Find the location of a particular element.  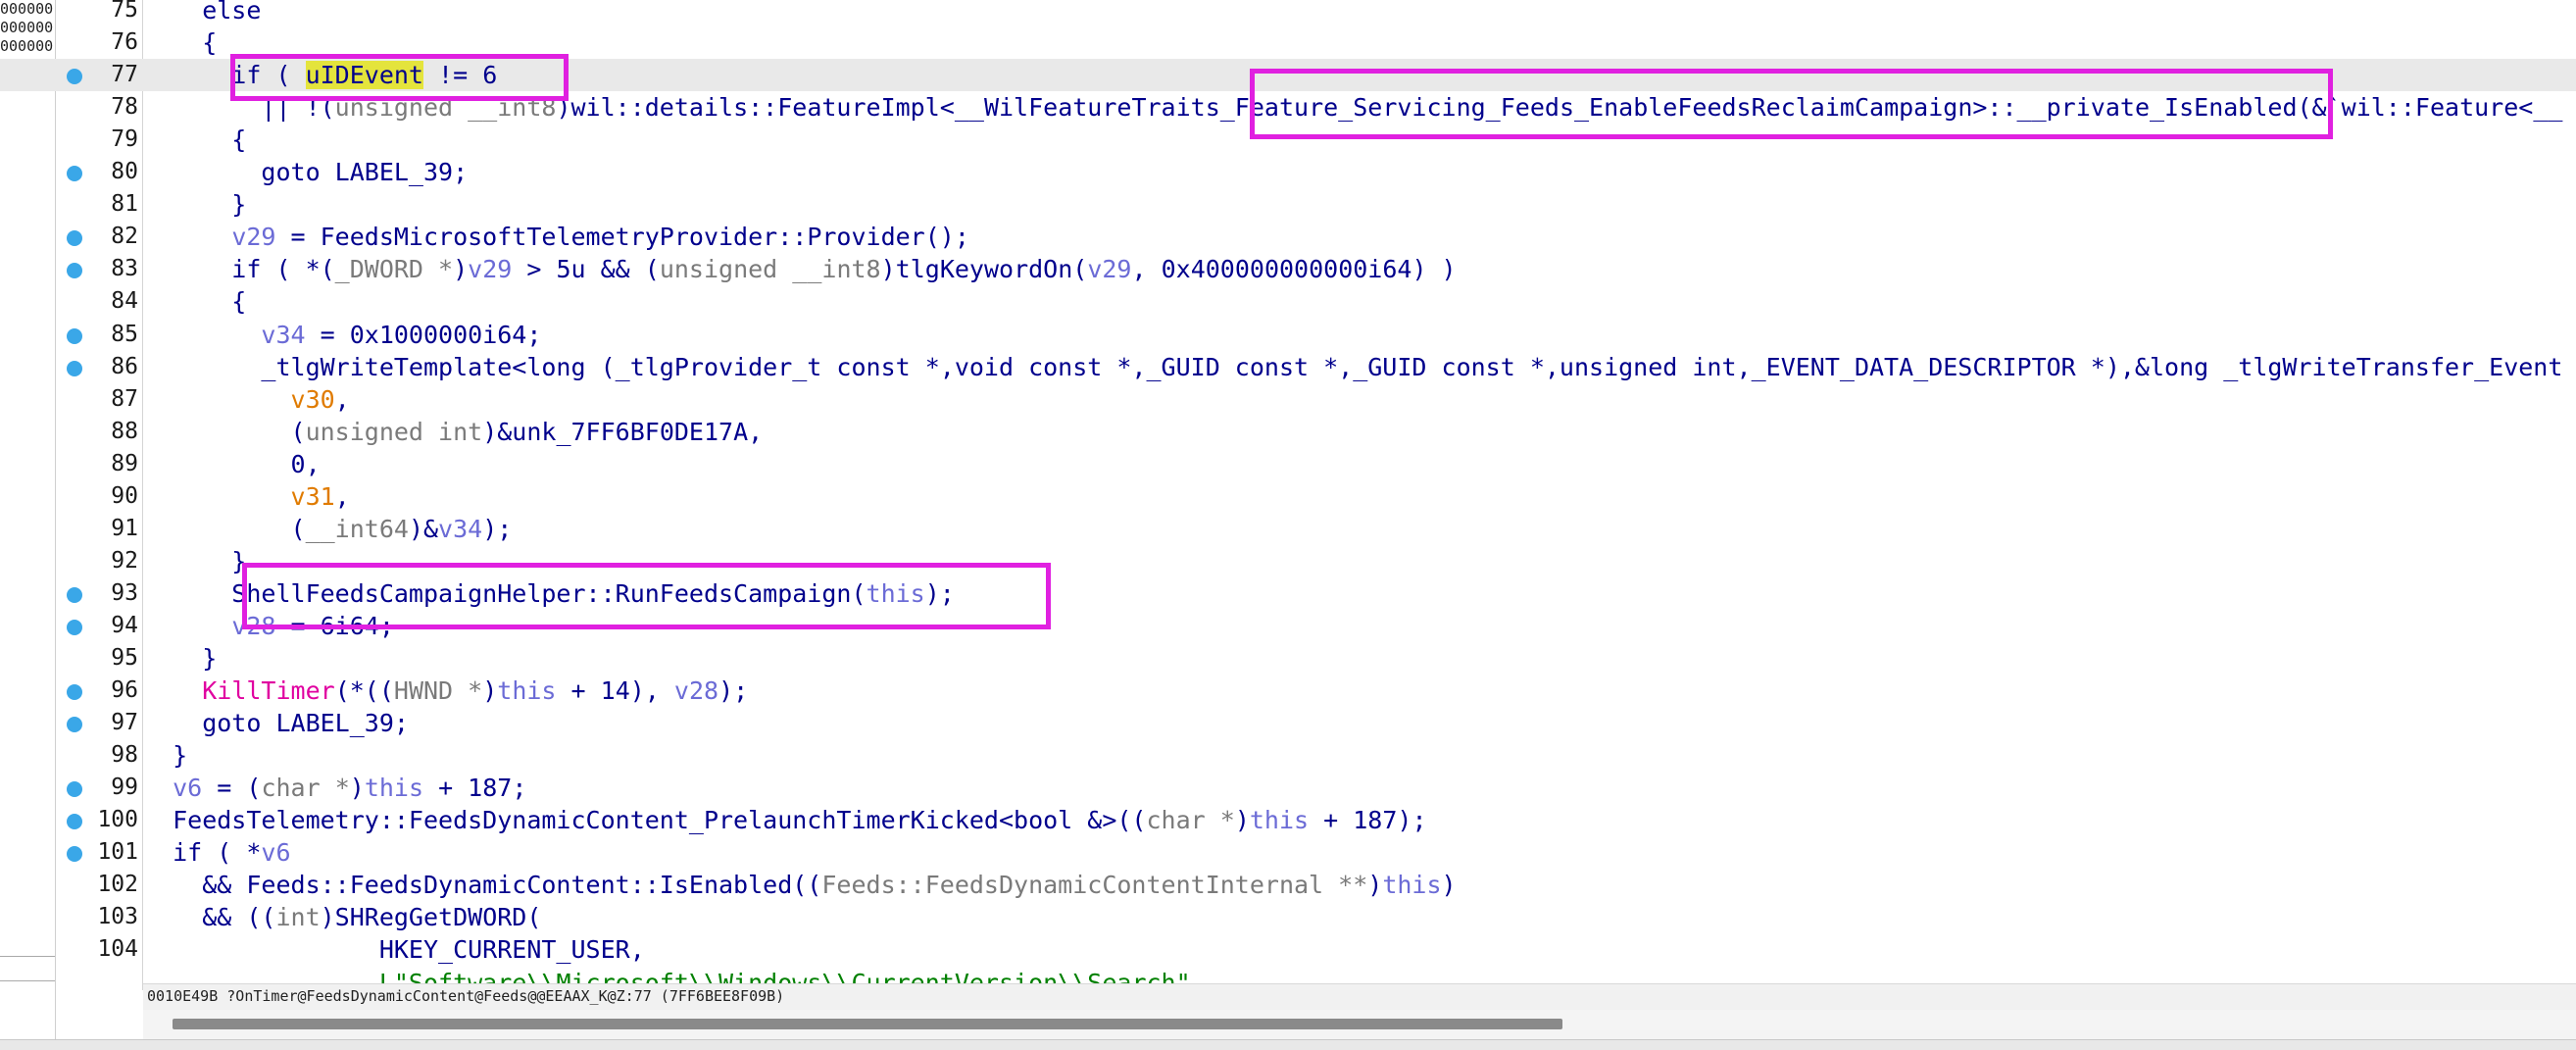

code-line: 101 if ( *v6 is located at coordinates (1288, 852).